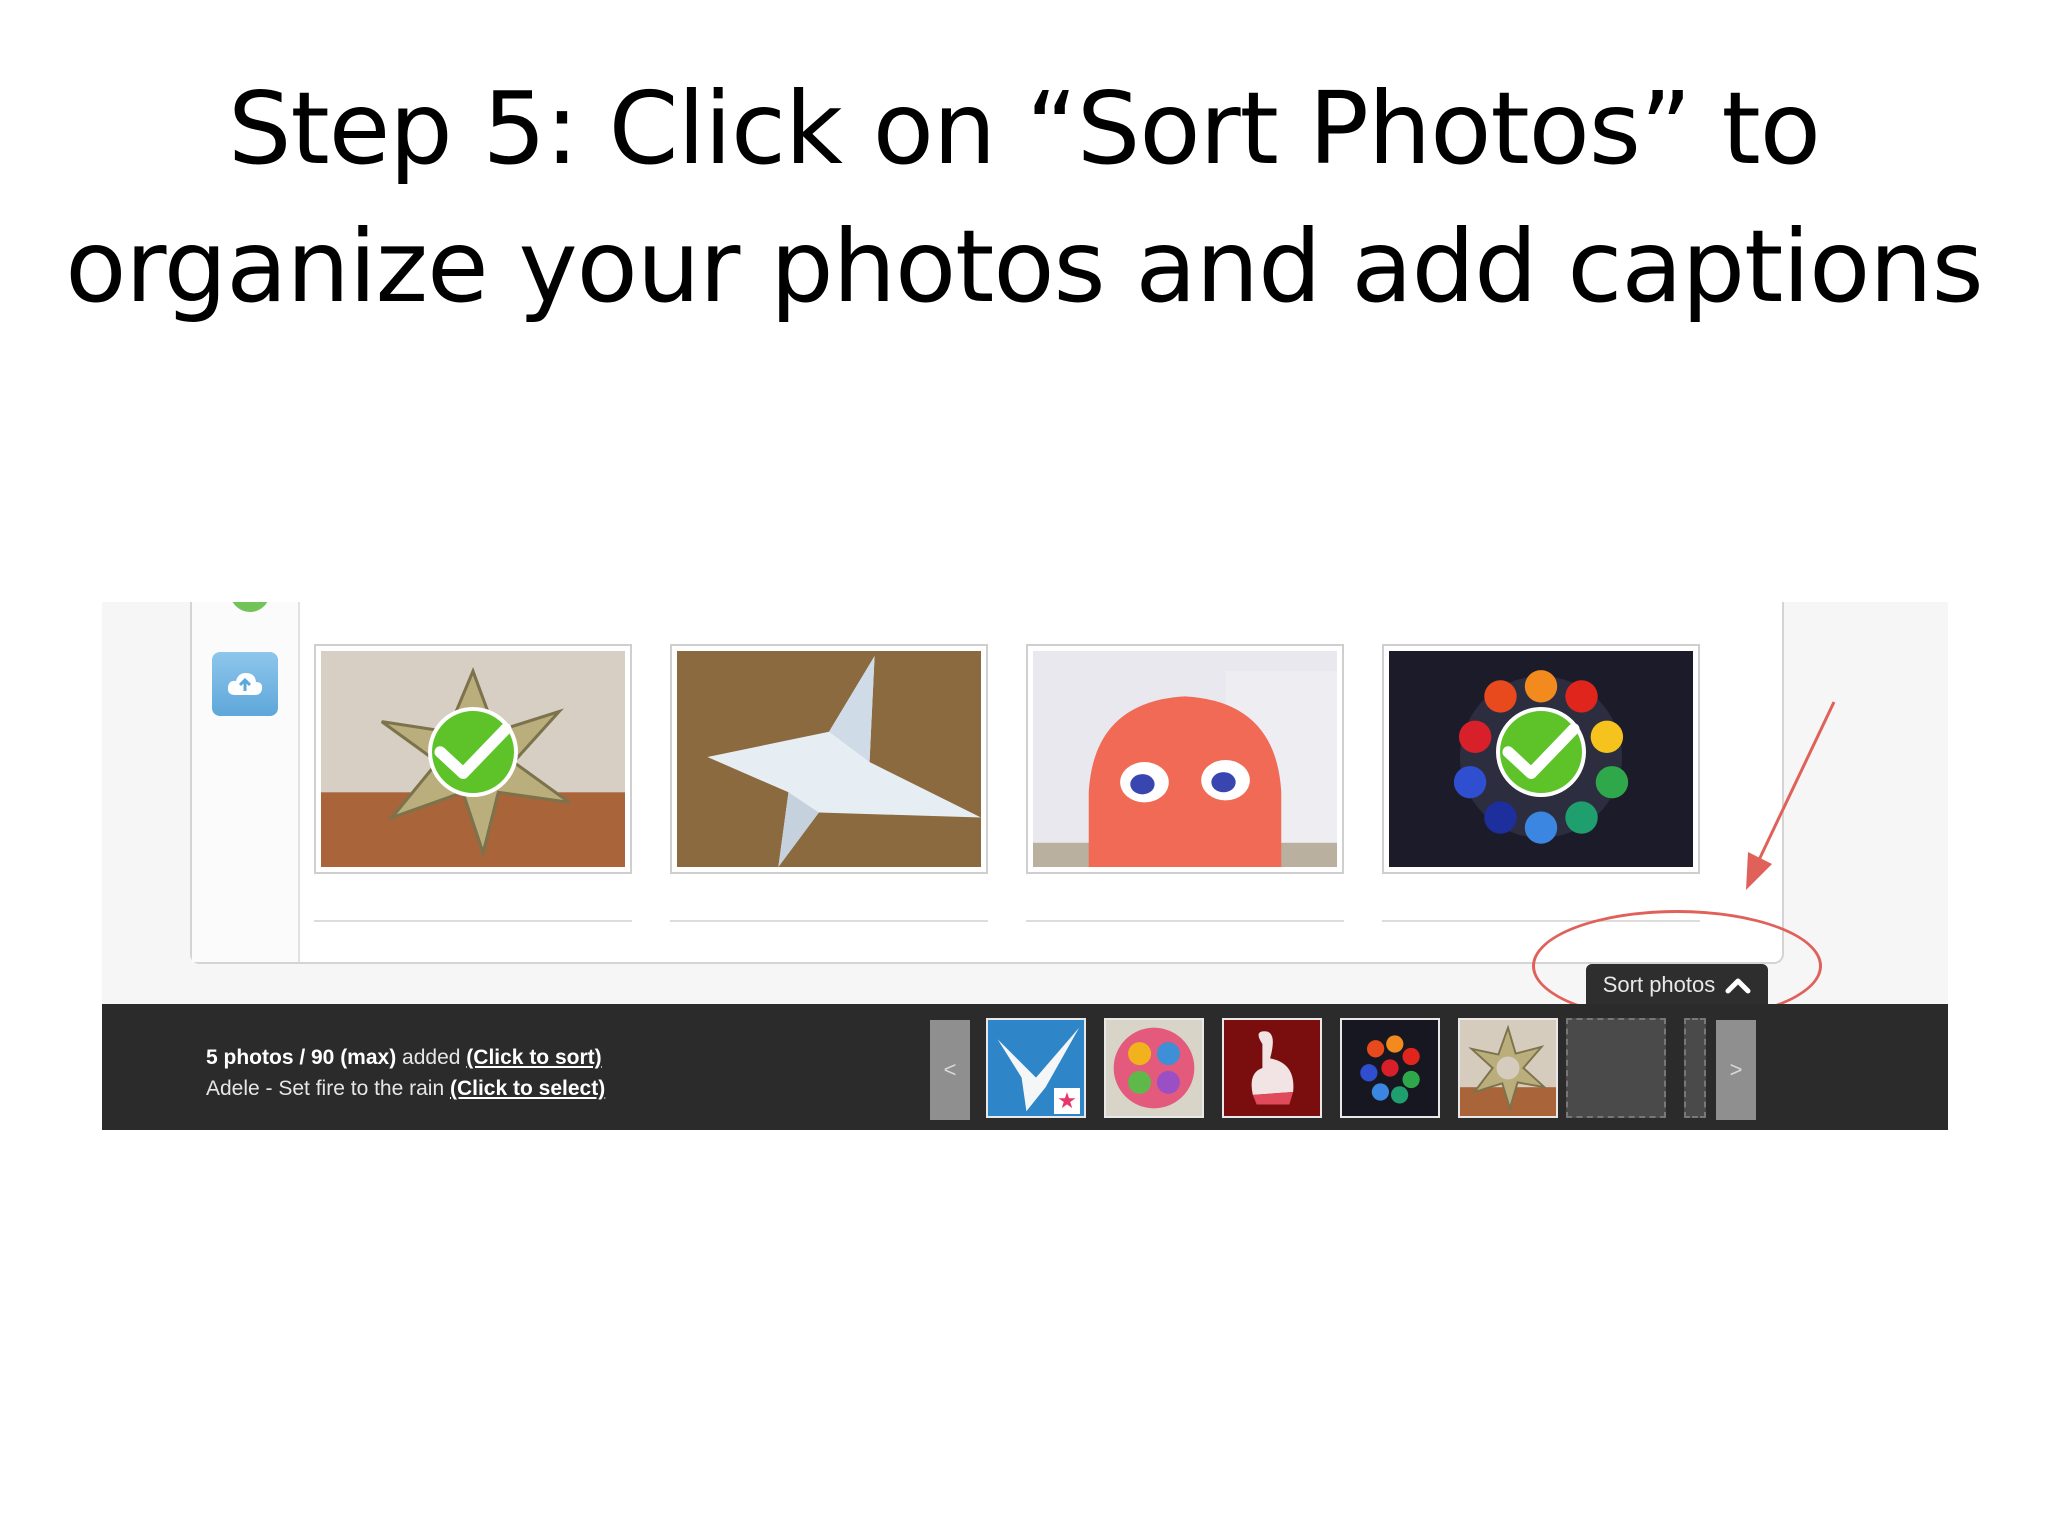 The image size is (2048, 1536). Describe the element at coordinates (1024, 128) in the screenshot. I see `slide-title-line-1: Step 5: Click on “Sort Photos” to` at that location.